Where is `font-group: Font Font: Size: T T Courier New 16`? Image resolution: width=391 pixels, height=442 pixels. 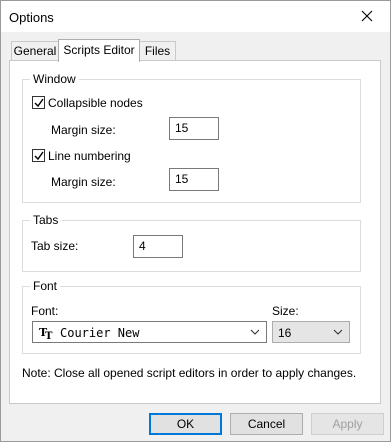
font-group: Font Font: Size: T T Courier New 16 is located at coordinates (191, 316).